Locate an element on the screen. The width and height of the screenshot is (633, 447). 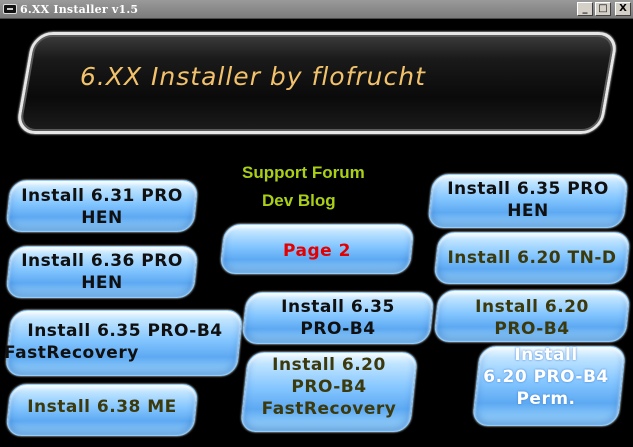
install-638-me-label: Install 6.38 ME is located at coordinates (102, 407).